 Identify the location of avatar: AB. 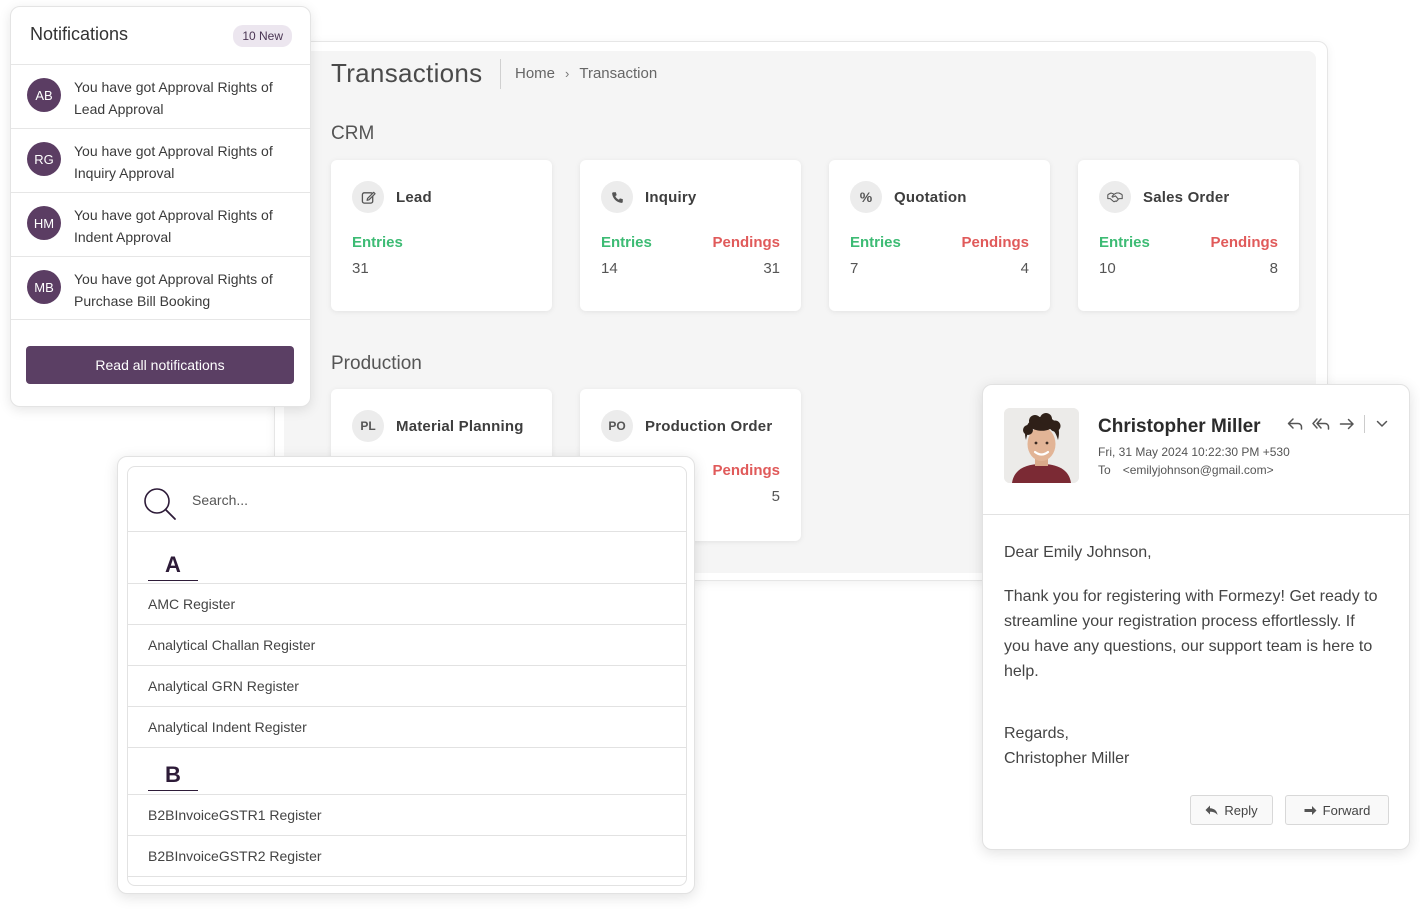
(44, 95).